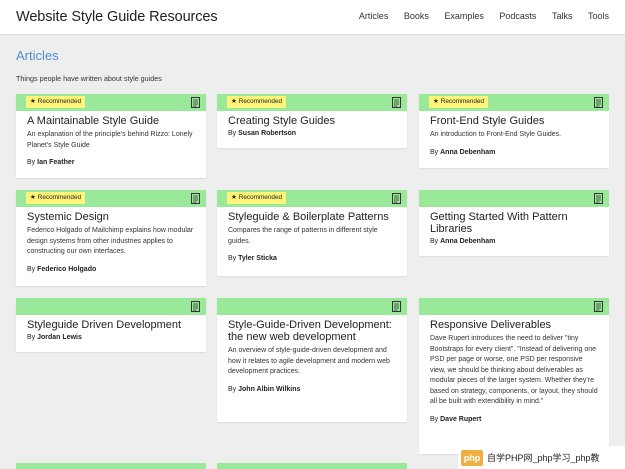  I want to click on card-author: By Federico Holgado, so click(62, 269).